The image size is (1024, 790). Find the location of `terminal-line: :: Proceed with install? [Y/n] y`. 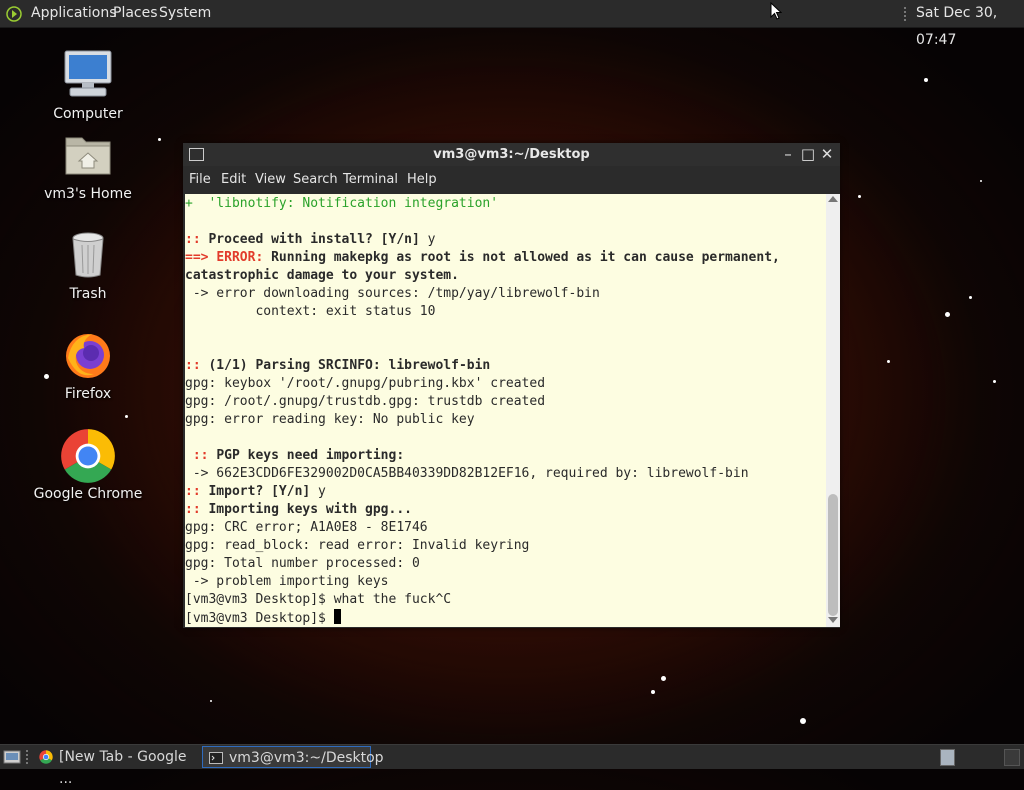

terminal-line: :: Proceed with install? [Y/n] y is located at coordinates (310, 240).